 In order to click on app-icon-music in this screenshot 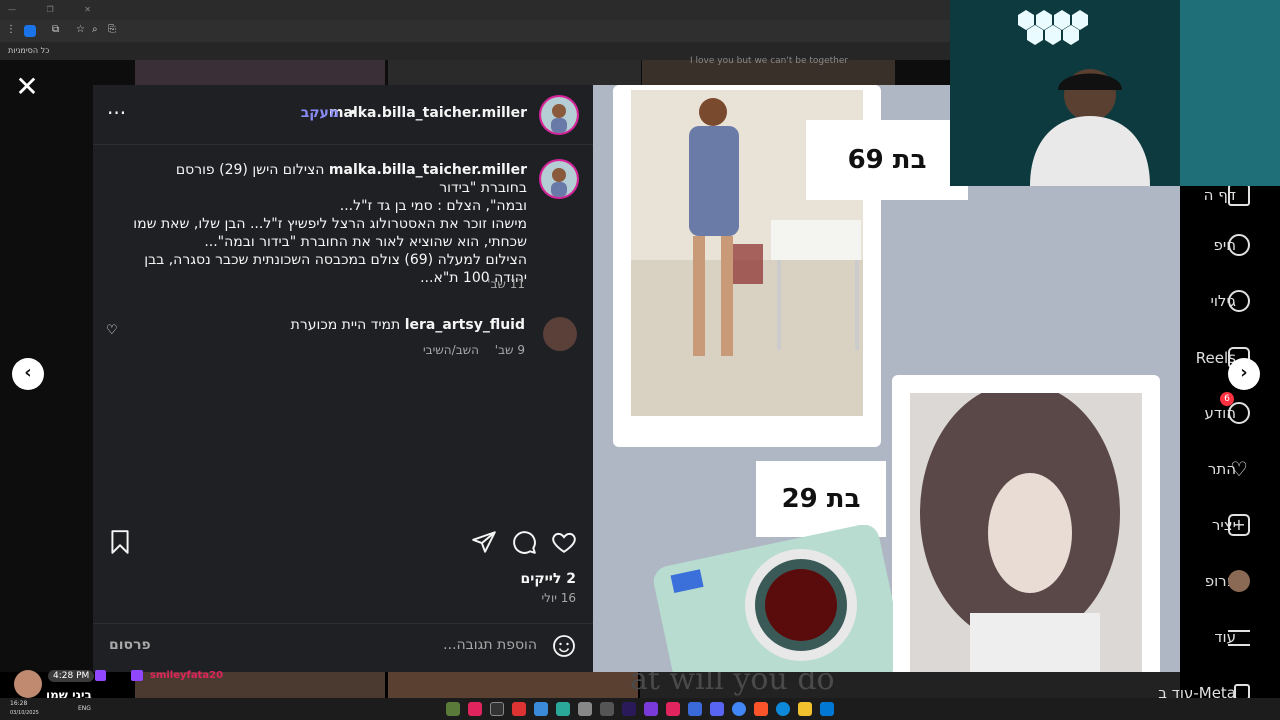, I will do `click(673, 709)`.